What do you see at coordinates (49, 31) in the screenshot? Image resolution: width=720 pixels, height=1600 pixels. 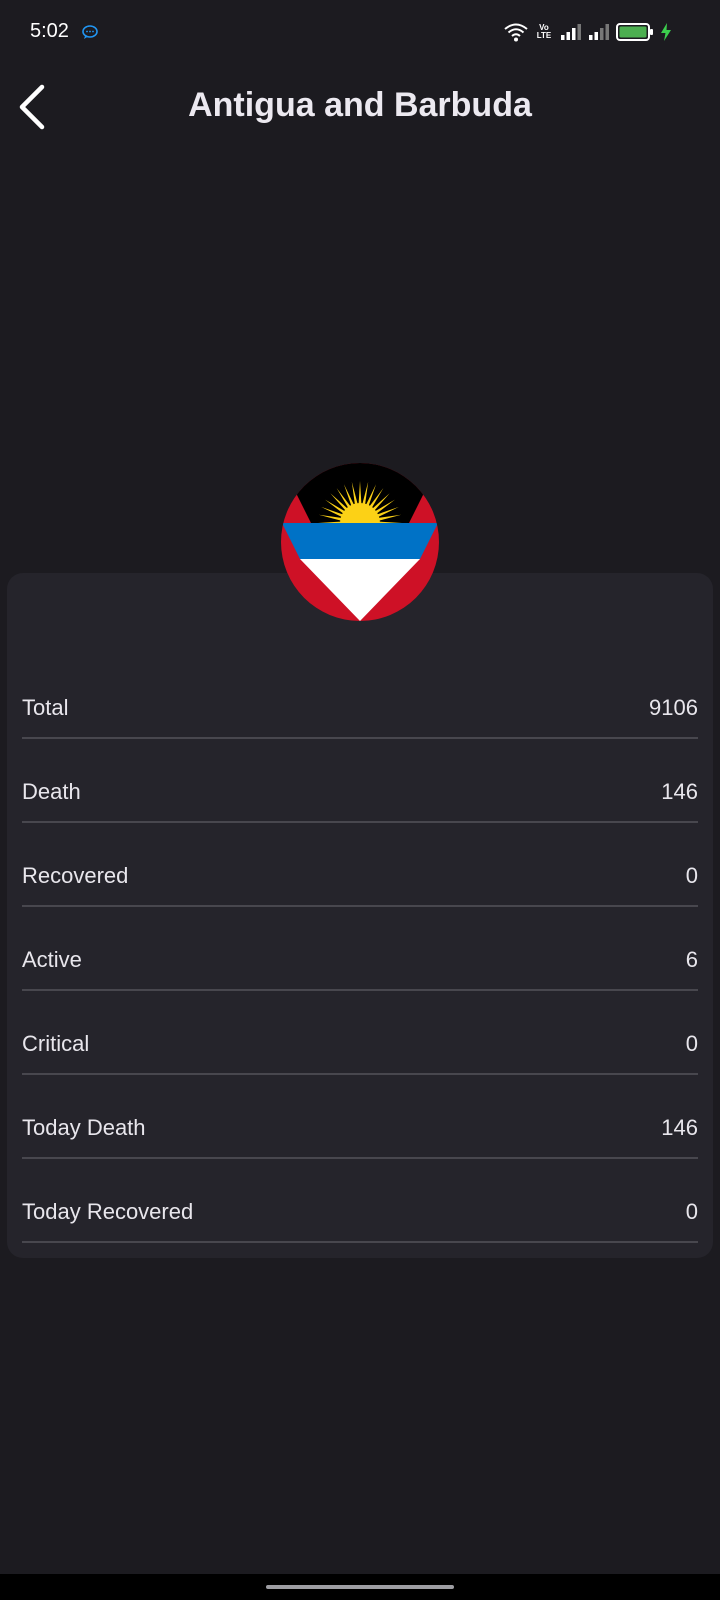 I see `status-time: 5:02` at bounding box center [49, 31].